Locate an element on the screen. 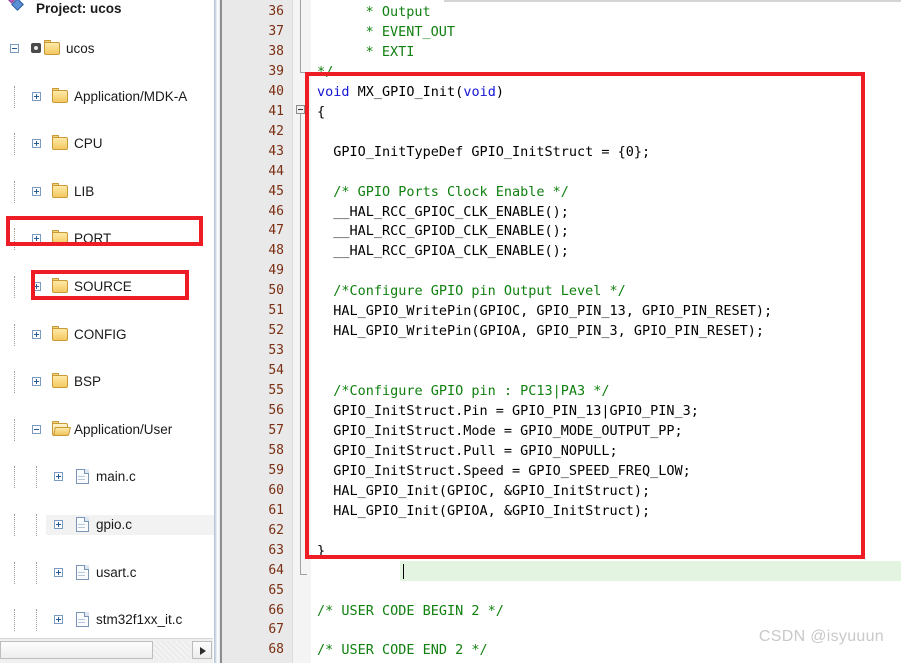 This screenshot has width=901, height=663. code-line: /* GPIO Ports Clock Enable */ is located at coordinates (451, 192).